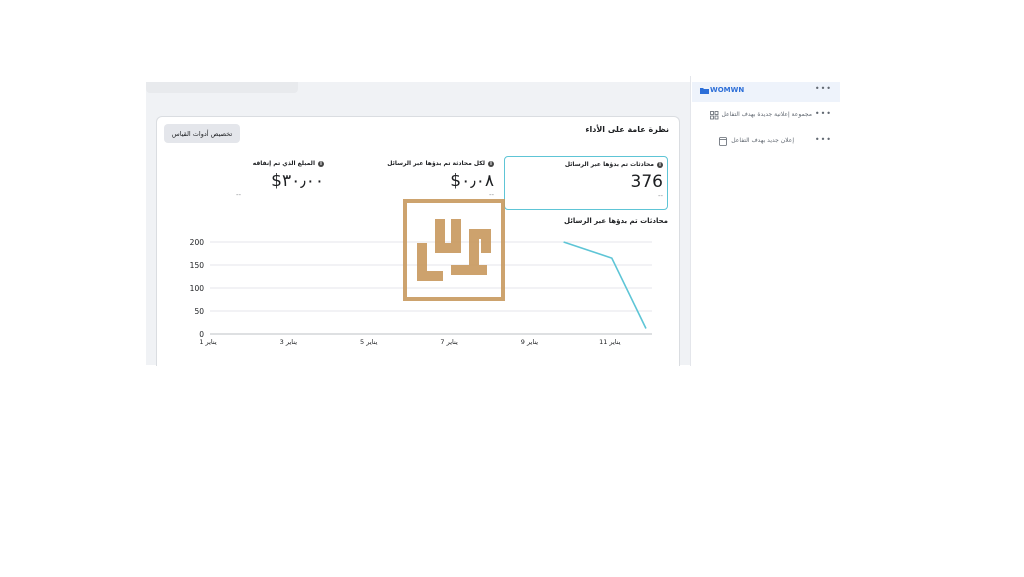 Image resolution: width=1024 pixels, height=577 pixels. I want to click on x-tick-label: 7 يناير, so click(449, 342).